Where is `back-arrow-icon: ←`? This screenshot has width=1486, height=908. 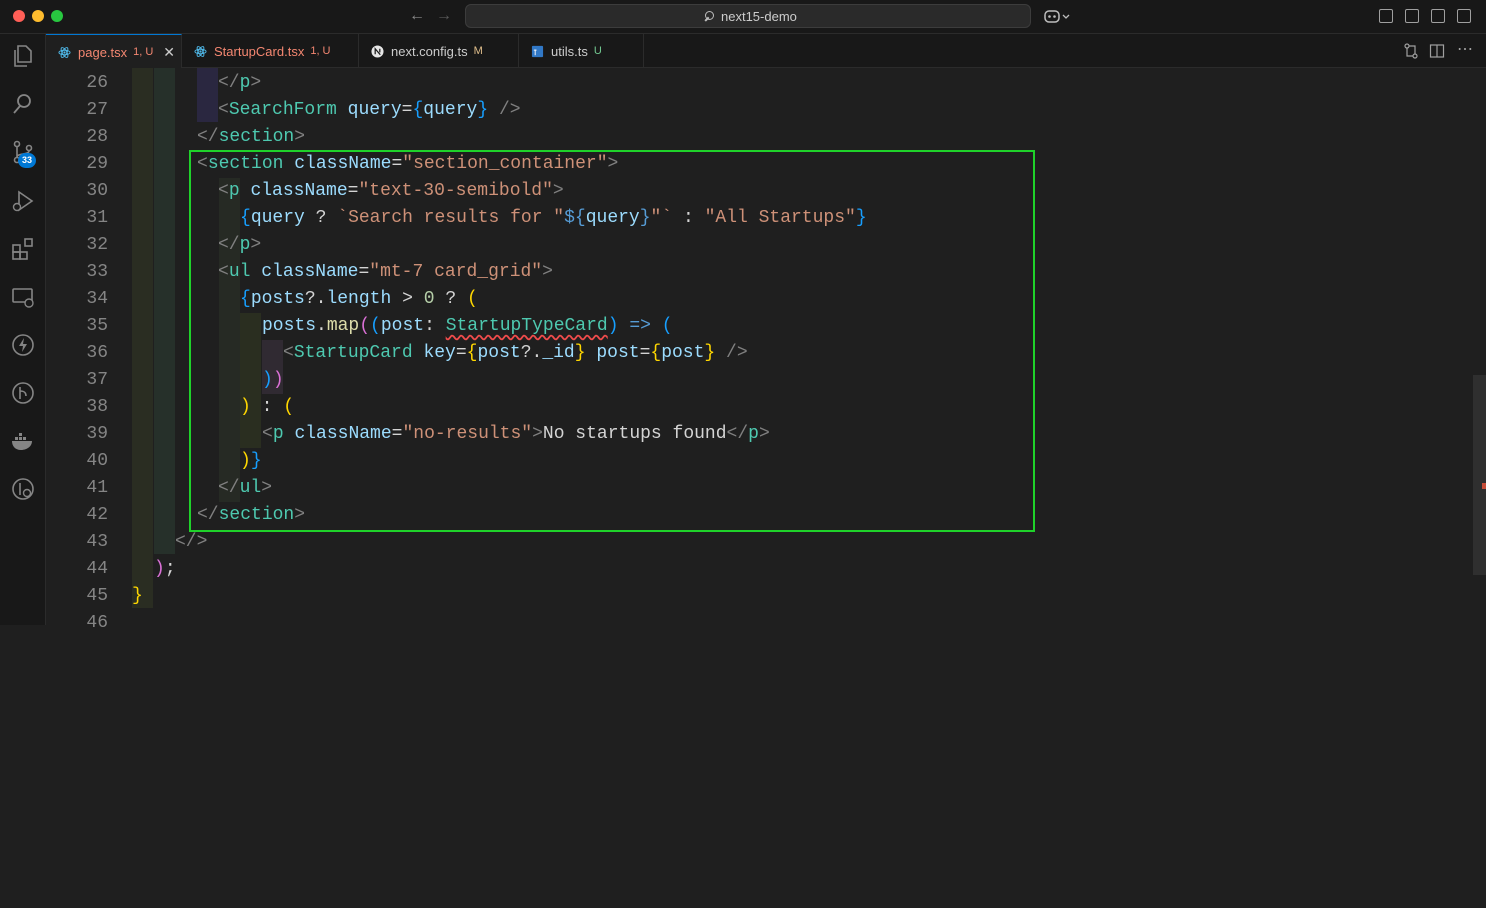 back-arrow-icon: ← is located at coordinates (417, 16).